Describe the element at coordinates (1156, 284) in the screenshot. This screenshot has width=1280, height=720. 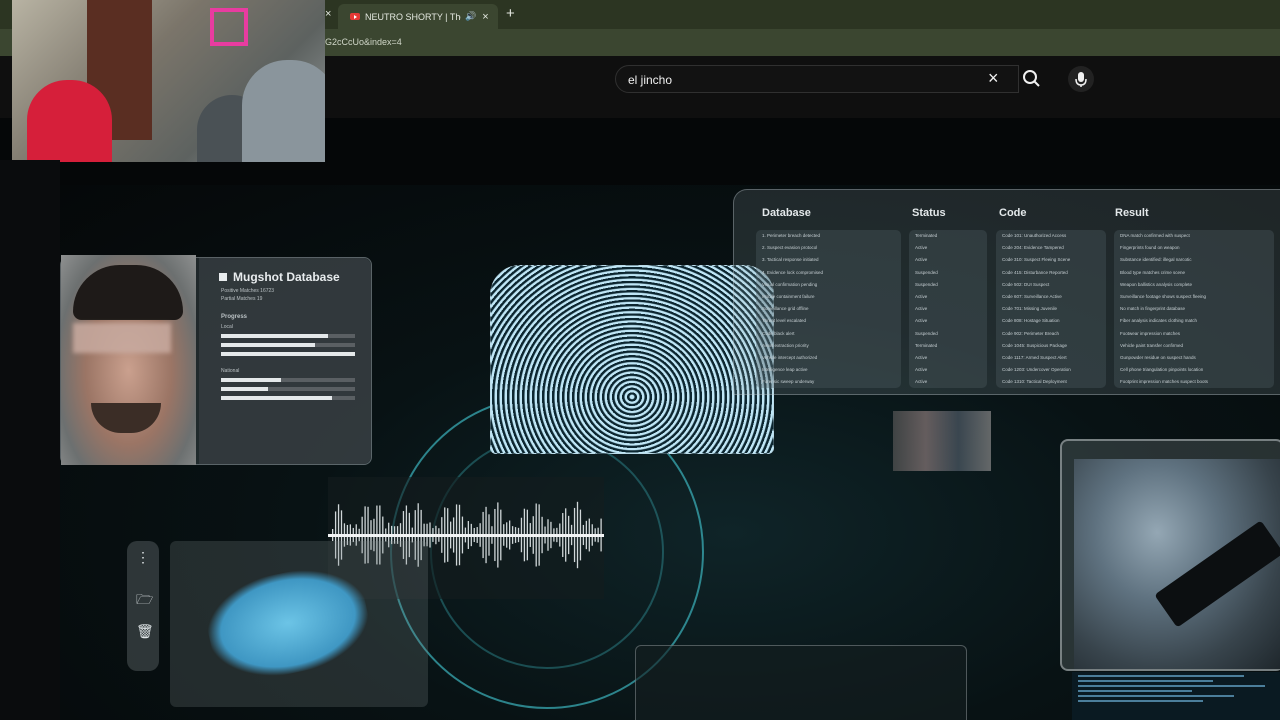
I see `result-cell: Weapon ballistics analysis complete` at that location.